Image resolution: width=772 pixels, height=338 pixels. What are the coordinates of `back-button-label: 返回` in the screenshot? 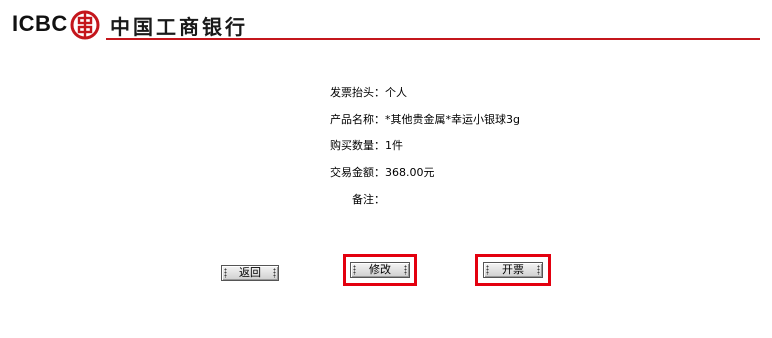 It's located at (250, 272).